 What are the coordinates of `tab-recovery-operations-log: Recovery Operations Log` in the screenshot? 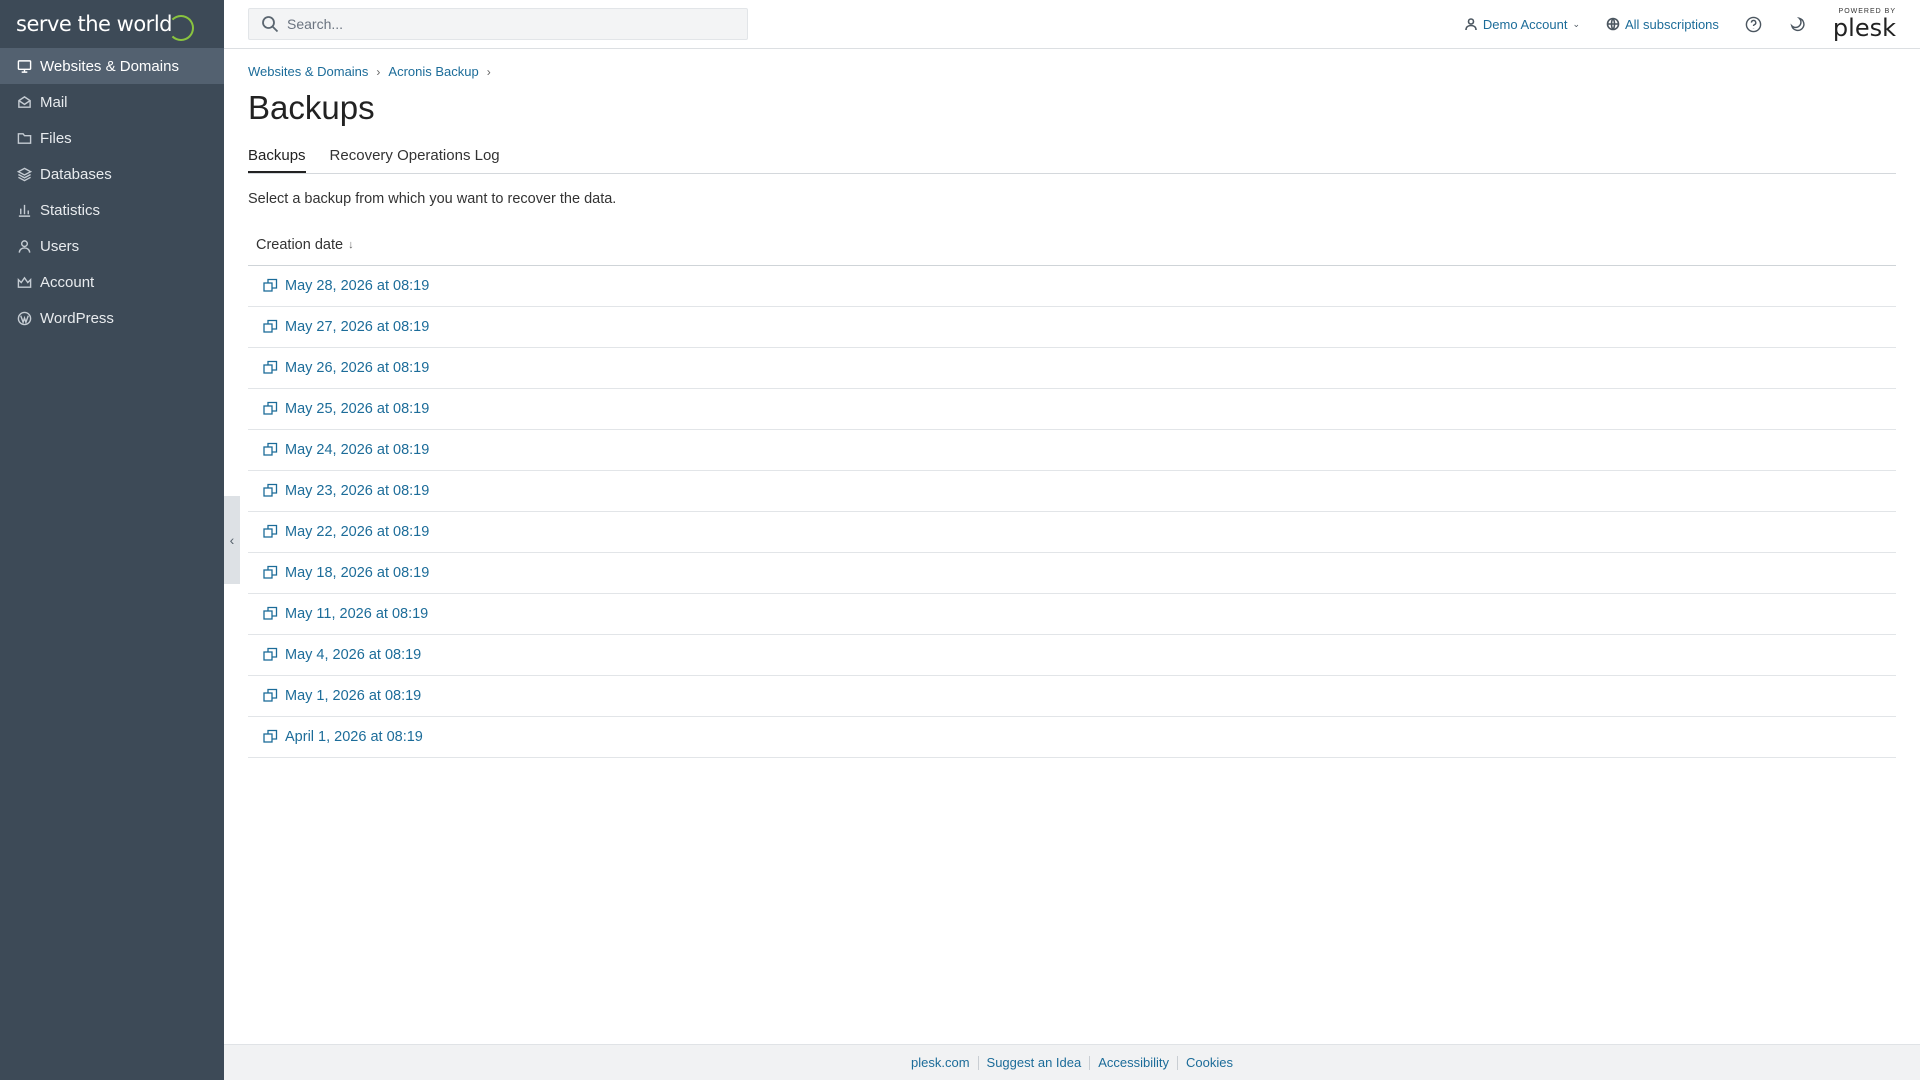 It's located at (415, 160).